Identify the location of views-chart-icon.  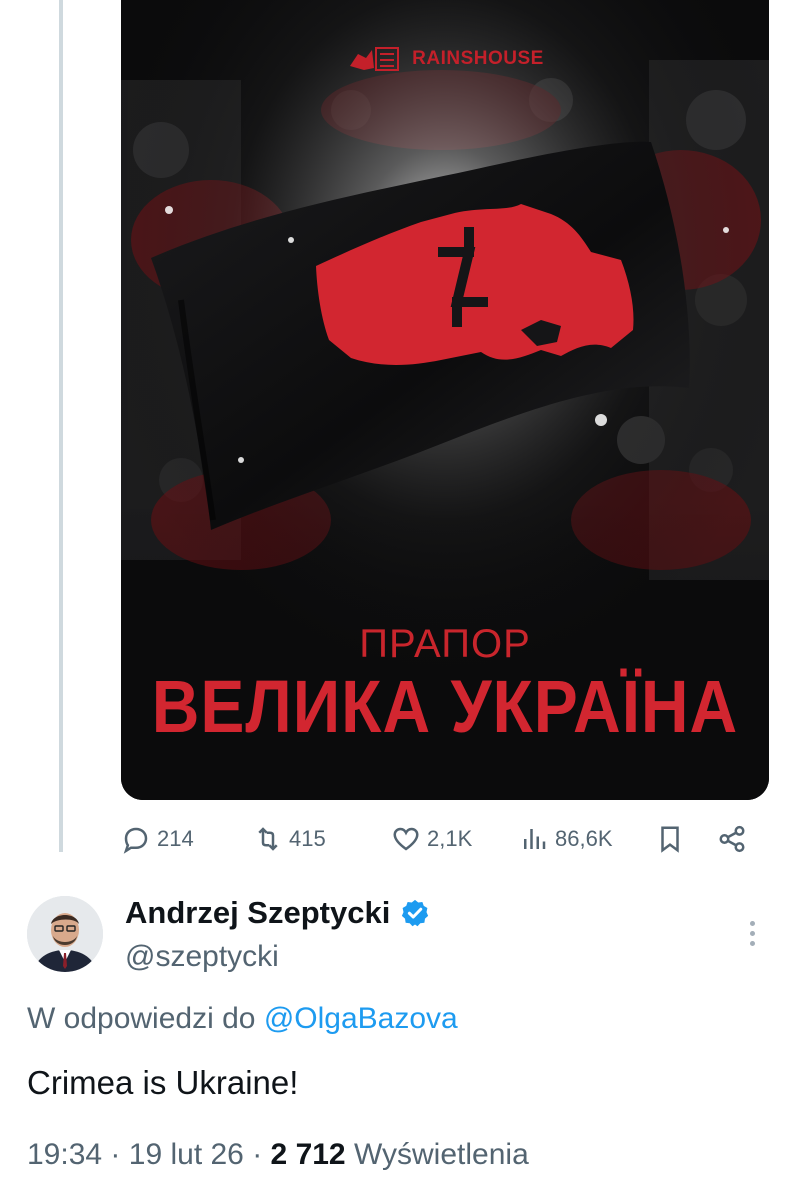
(535, 839).